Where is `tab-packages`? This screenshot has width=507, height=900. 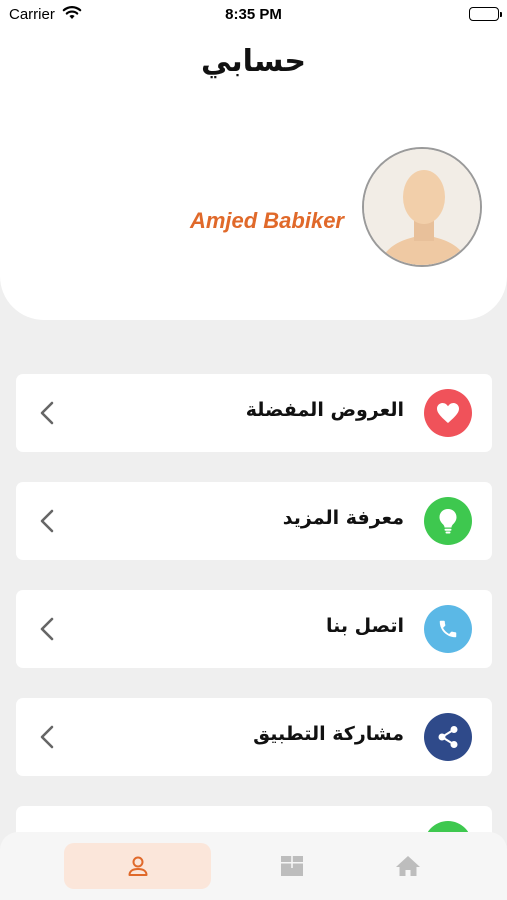 tab-packages is located at coordinates (292, 866).